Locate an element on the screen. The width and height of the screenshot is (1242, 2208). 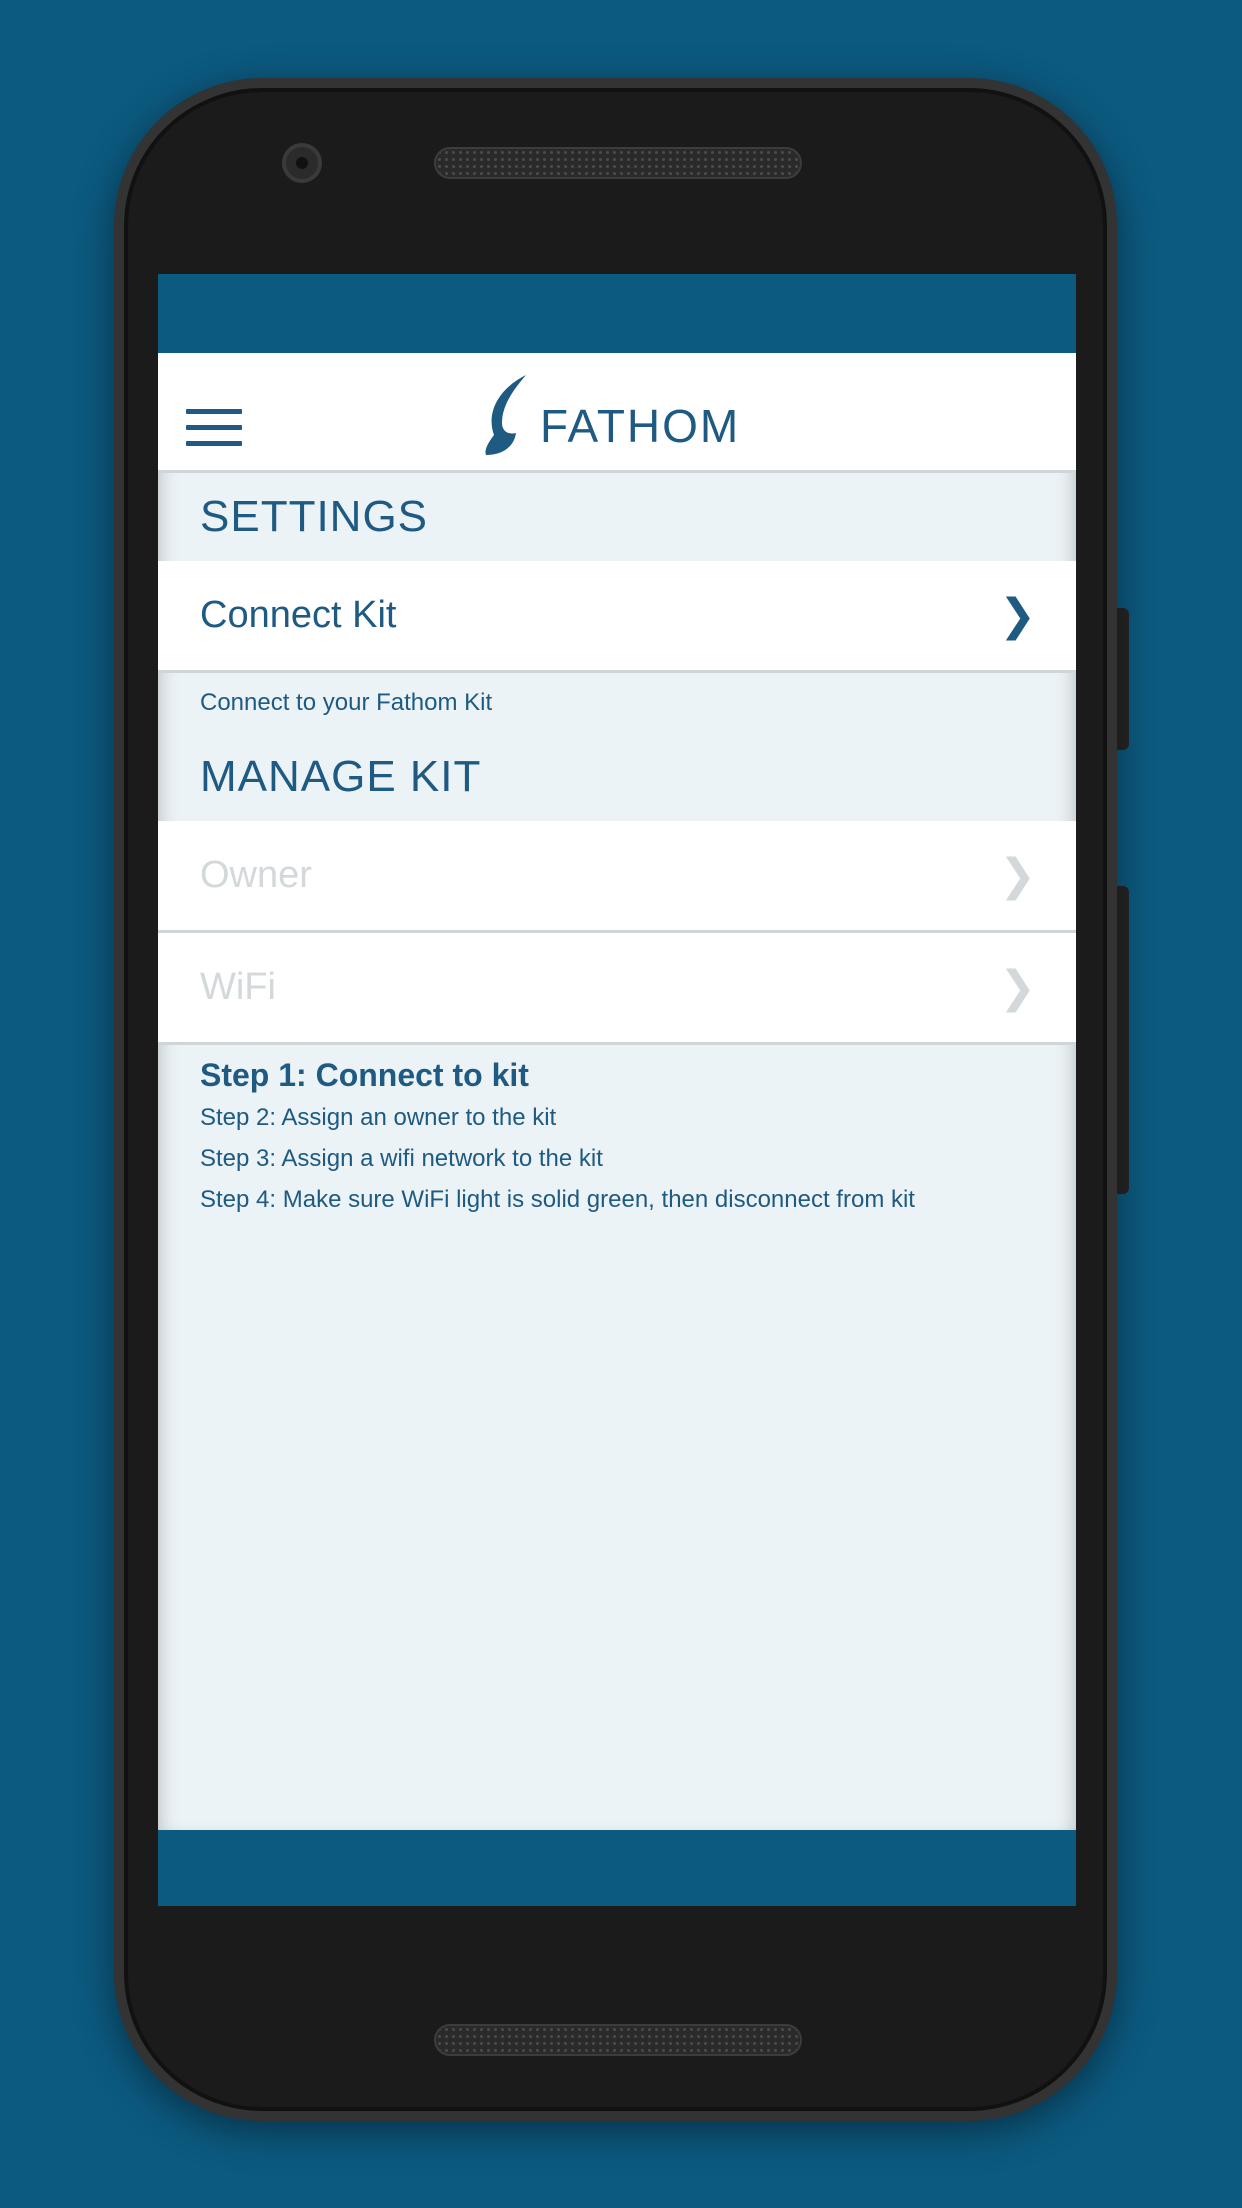
hamburger-menu-icon is located at coordinates (214, 428).